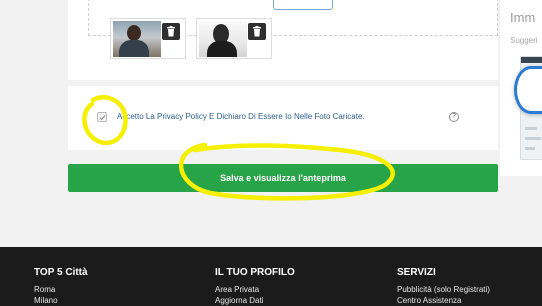  What do you see at coordinates (255, 300) in the screenshot?
I see `footer-link-update-data: Aggiorna Dati` at bounding box center [255, 300].